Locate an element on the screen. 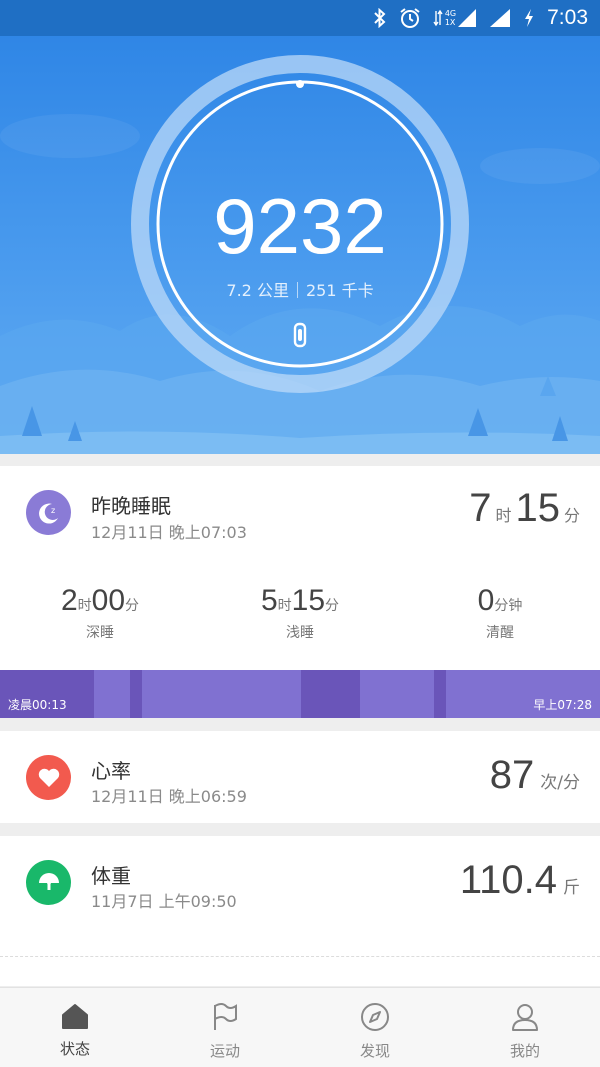  alarm-icon is located at coordinates (410, 18).